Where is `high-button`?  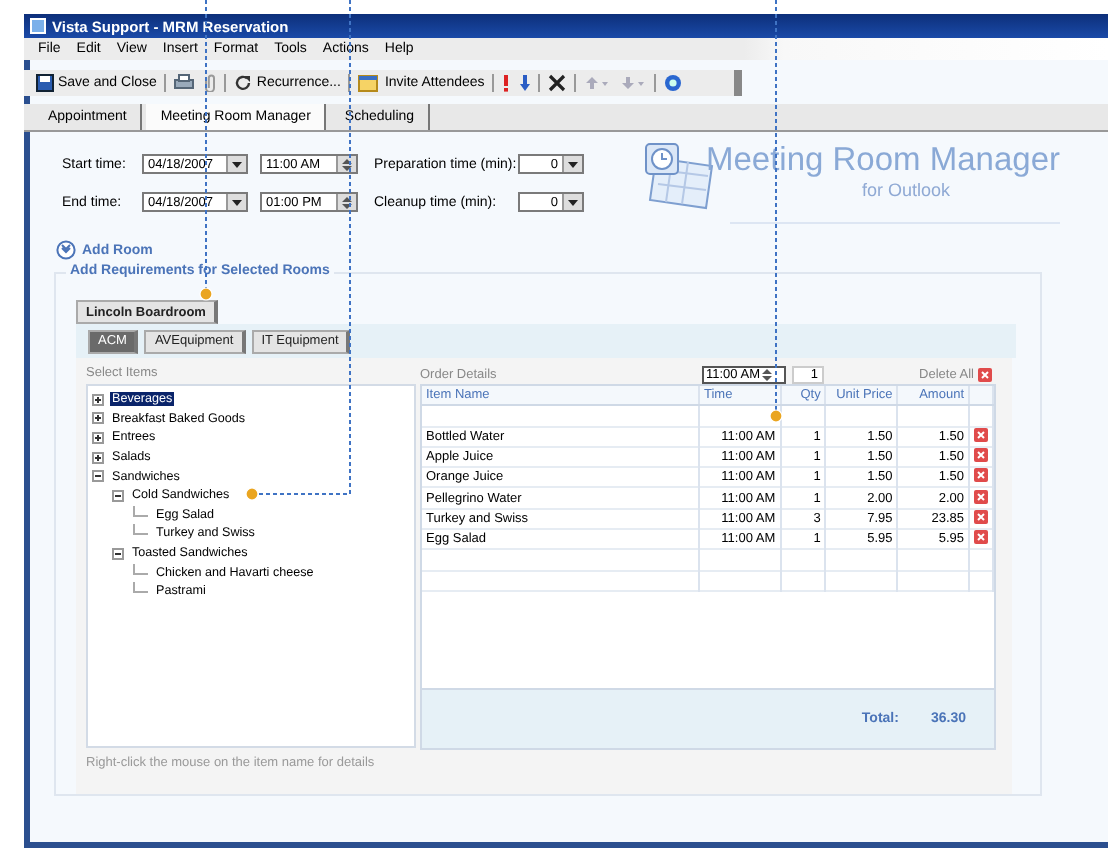 high-button is located at coordinates (506, 83).